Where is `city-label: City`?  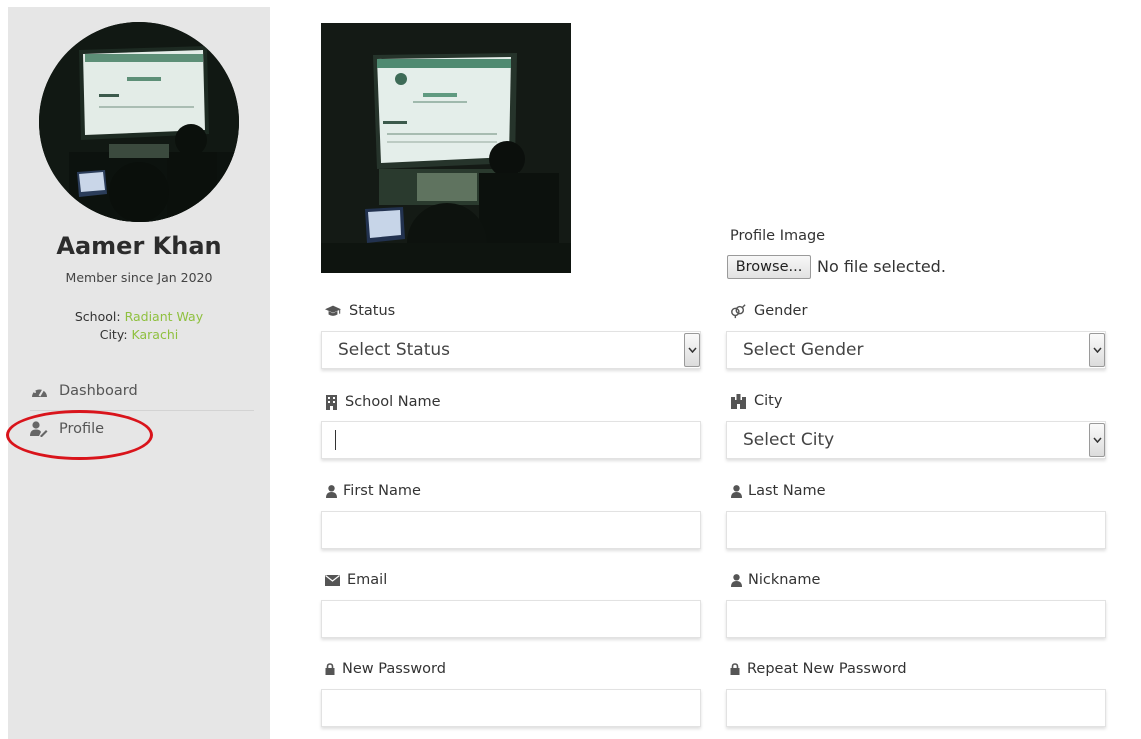 city-label: City is located at coordinates (768, 401).